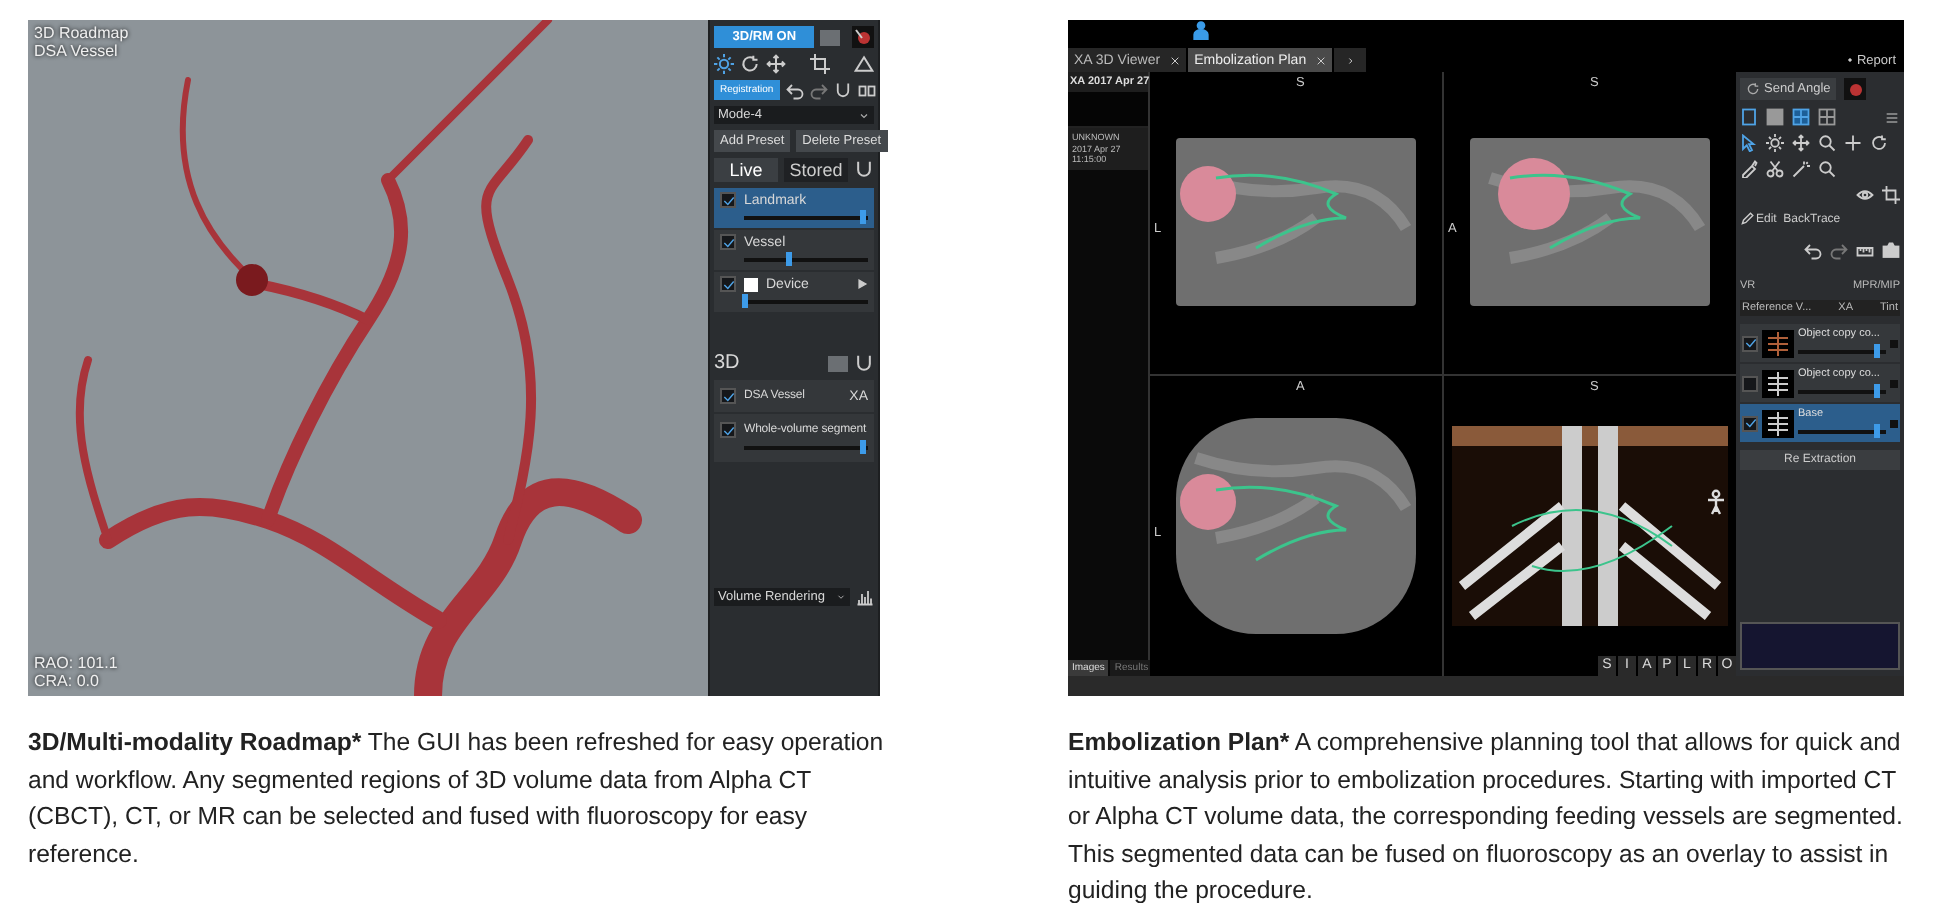  Describe the element at coordinates (751, 284) in the screenshot. I see `color-swatch` at that location.